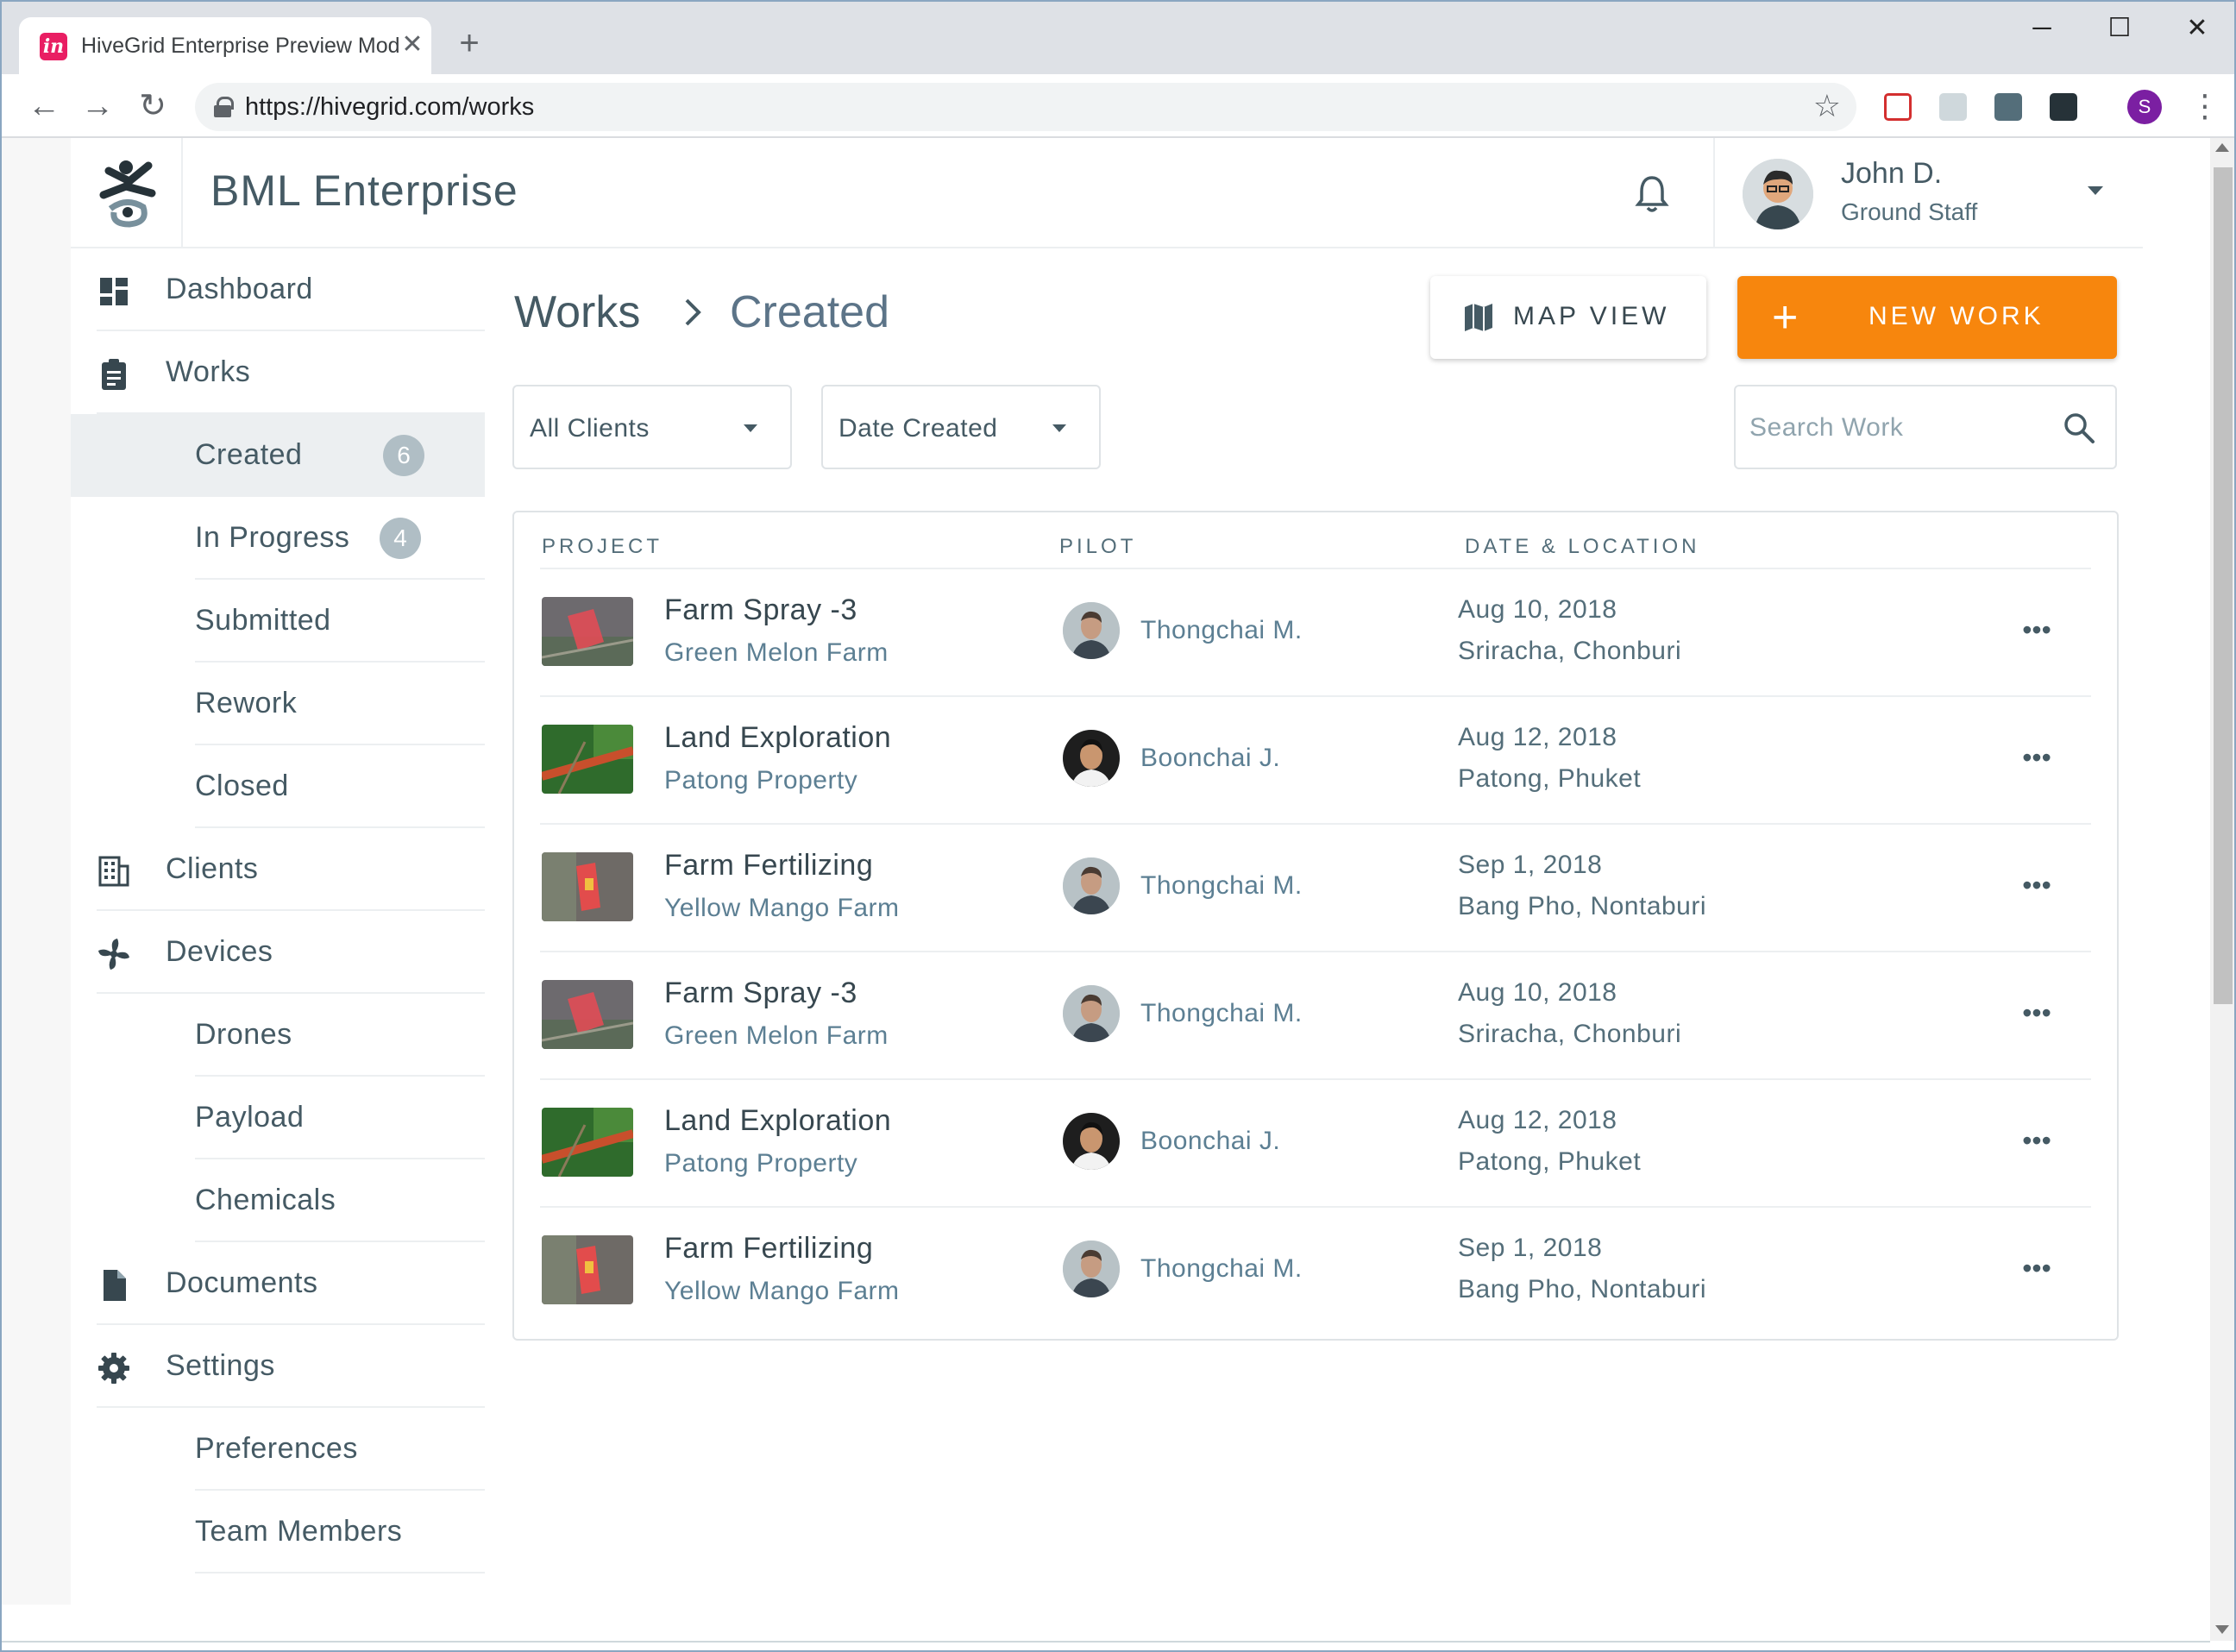  Describe the element at coordinates (291, 870) in the screenshot. I see `sidebar-item-clients: Clients` at that location.